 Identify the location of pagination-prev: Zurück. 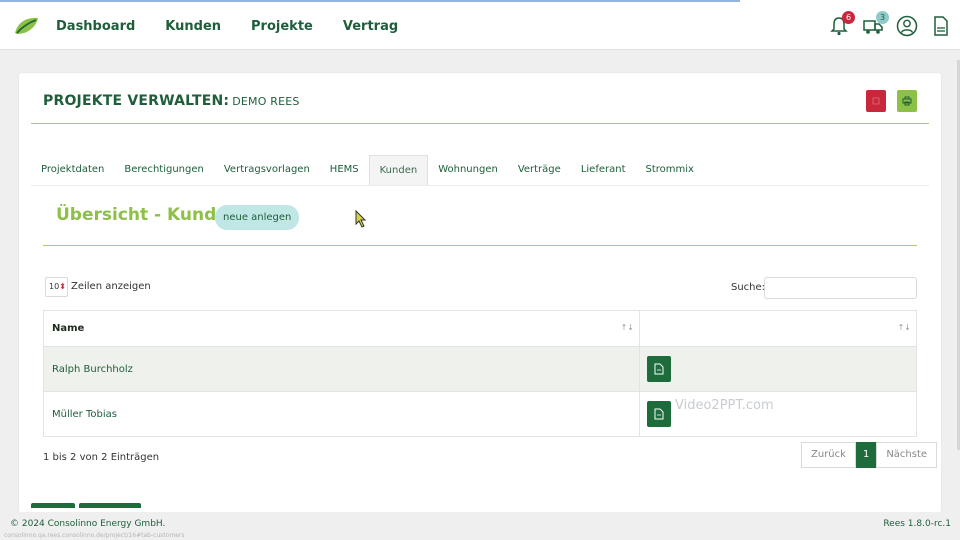
(828, 455).